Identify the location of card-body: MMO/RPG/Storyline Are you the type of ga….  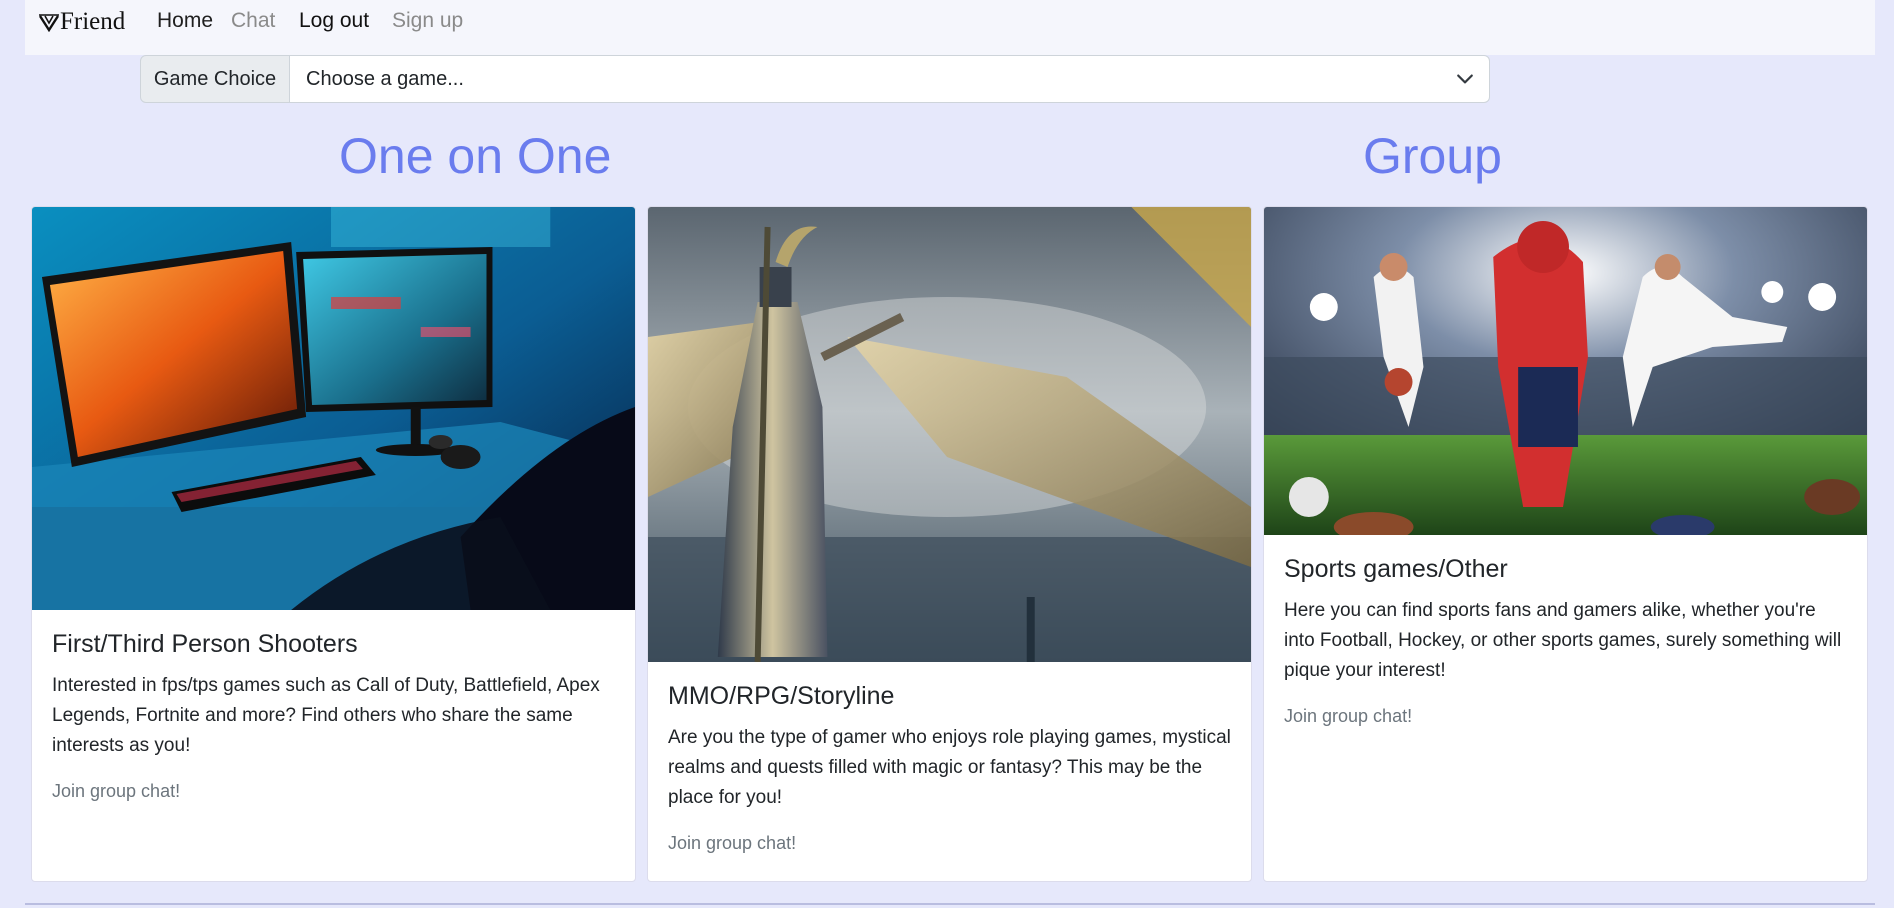
(949, 758).